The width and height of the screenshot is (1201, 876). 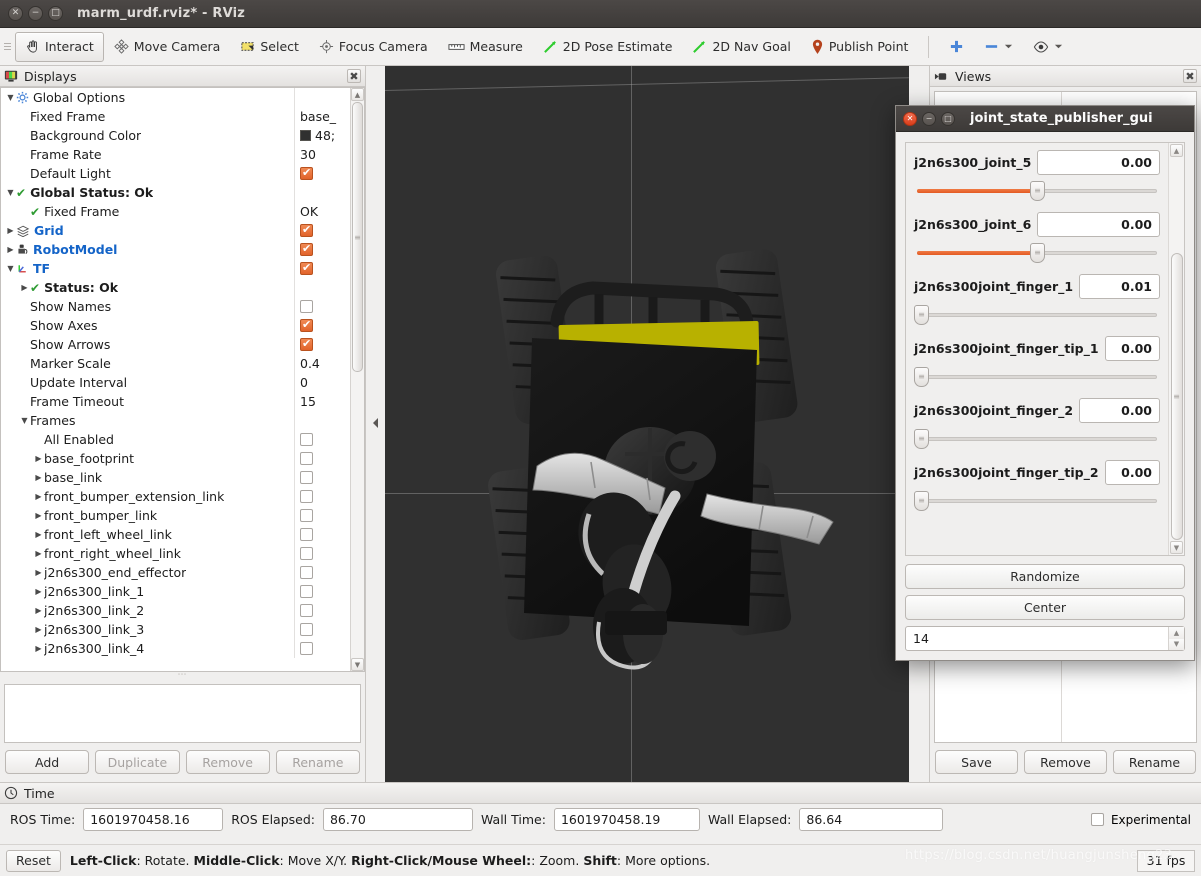 What do you see at coordinates (956, 47) in the screenshot?
I see `add-panel-button` at bounding box center [956, 47].